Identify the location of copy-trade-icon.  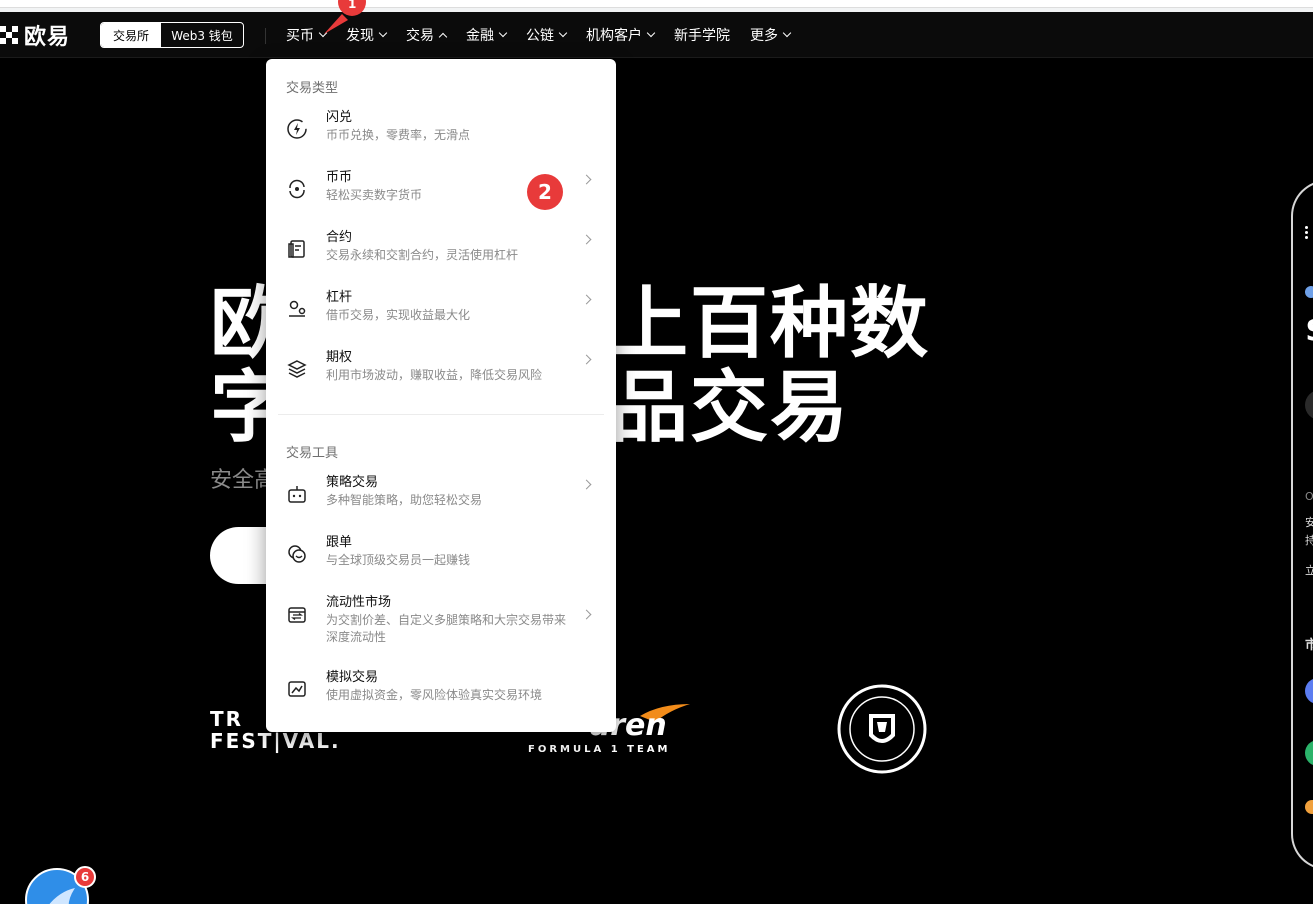
(297, 554).